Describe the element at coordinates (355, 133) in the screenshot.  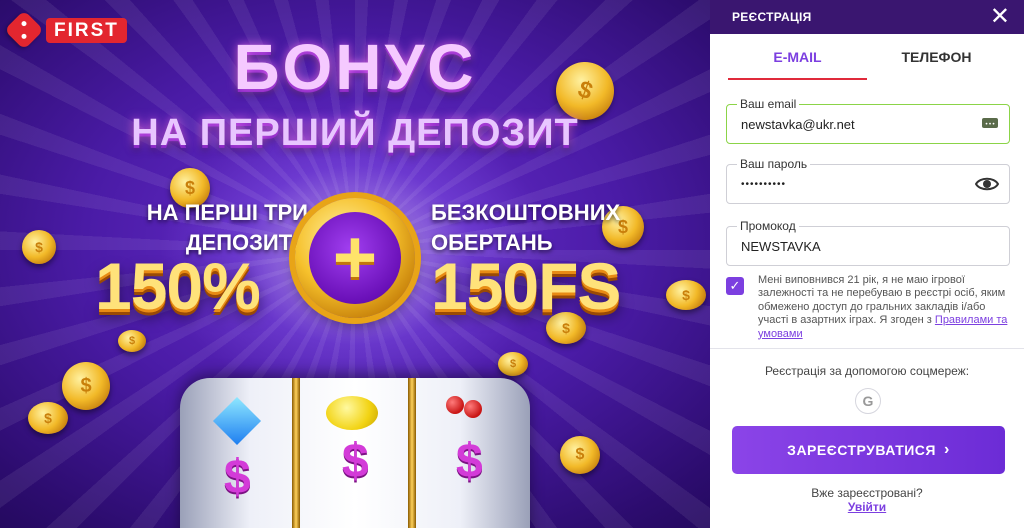
I see `promo-subheadline: НА ПЕРШИЙ ДЕПОЗИТ` at that location.